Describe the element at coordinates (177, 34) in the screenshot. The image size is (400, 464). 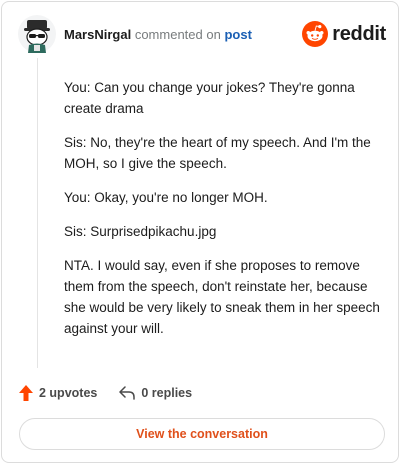
I see `action-text: commented on` at that location.